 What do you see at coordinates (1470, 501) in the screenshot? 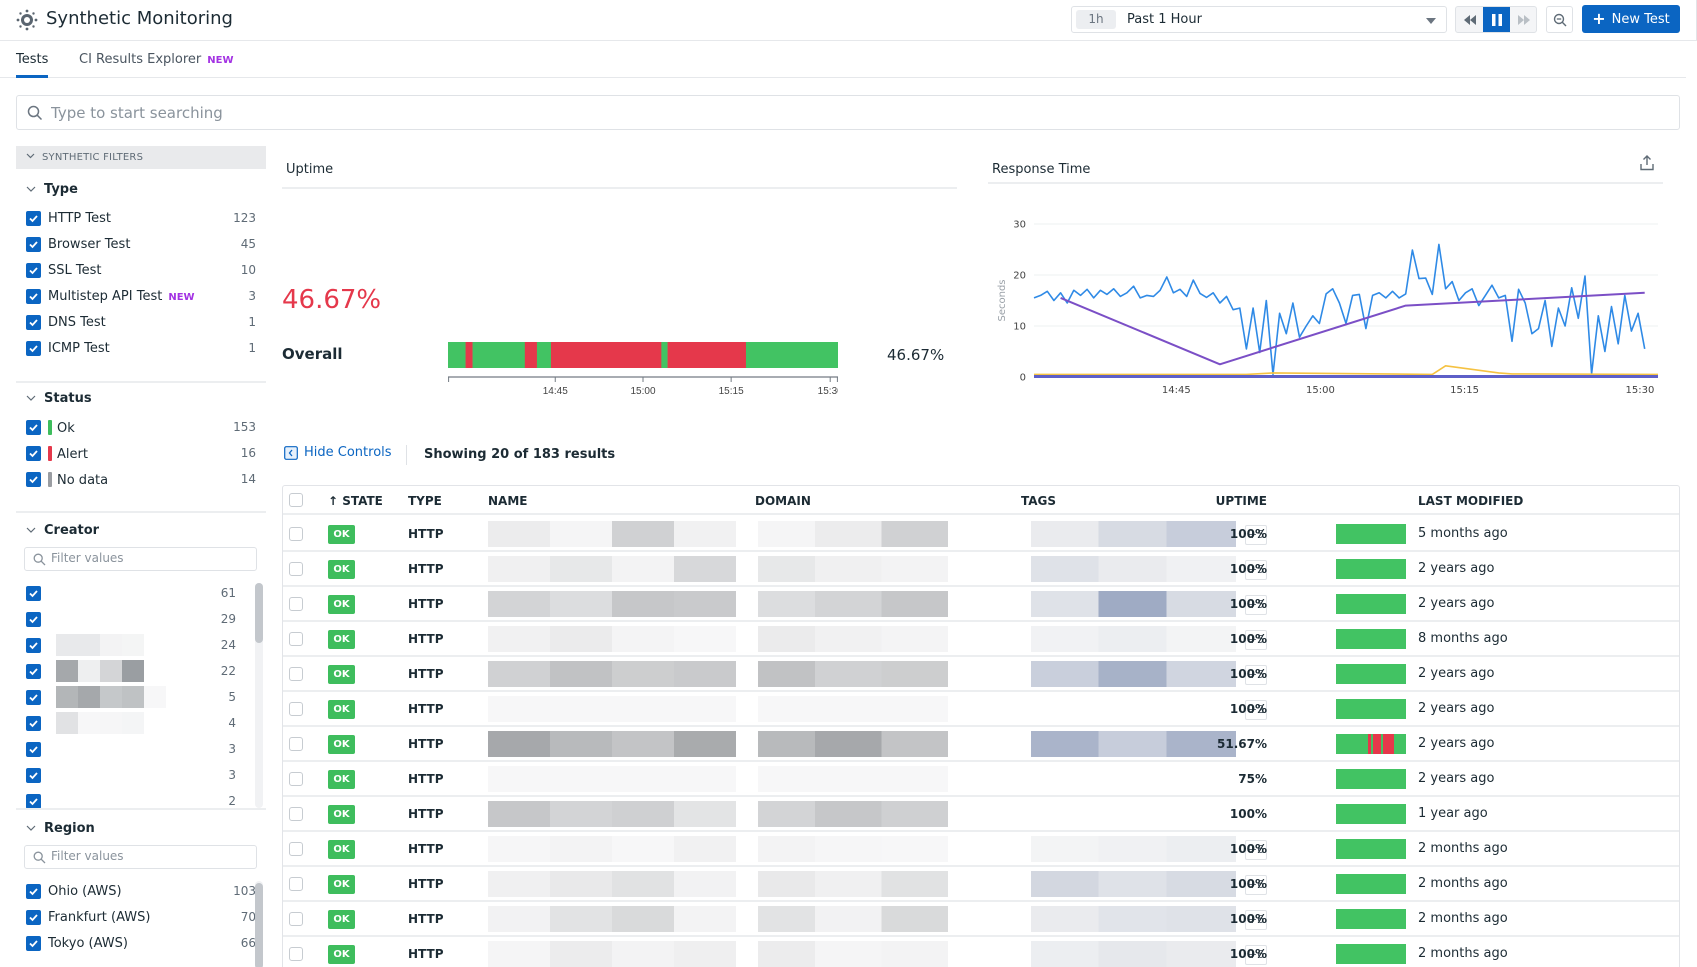
I see `column-header-last-modified: LAST MODIFIED` at bounding box center [1470, 501].